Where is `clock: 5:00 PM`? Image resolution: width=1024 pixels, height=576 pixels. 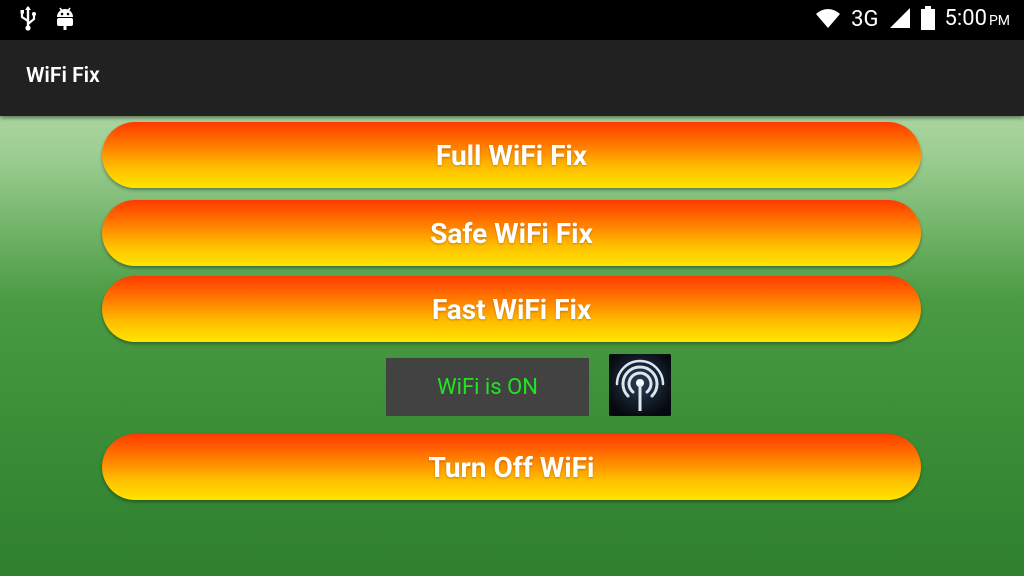 clock: 5:00 PM is located at coordinates (977, 20).